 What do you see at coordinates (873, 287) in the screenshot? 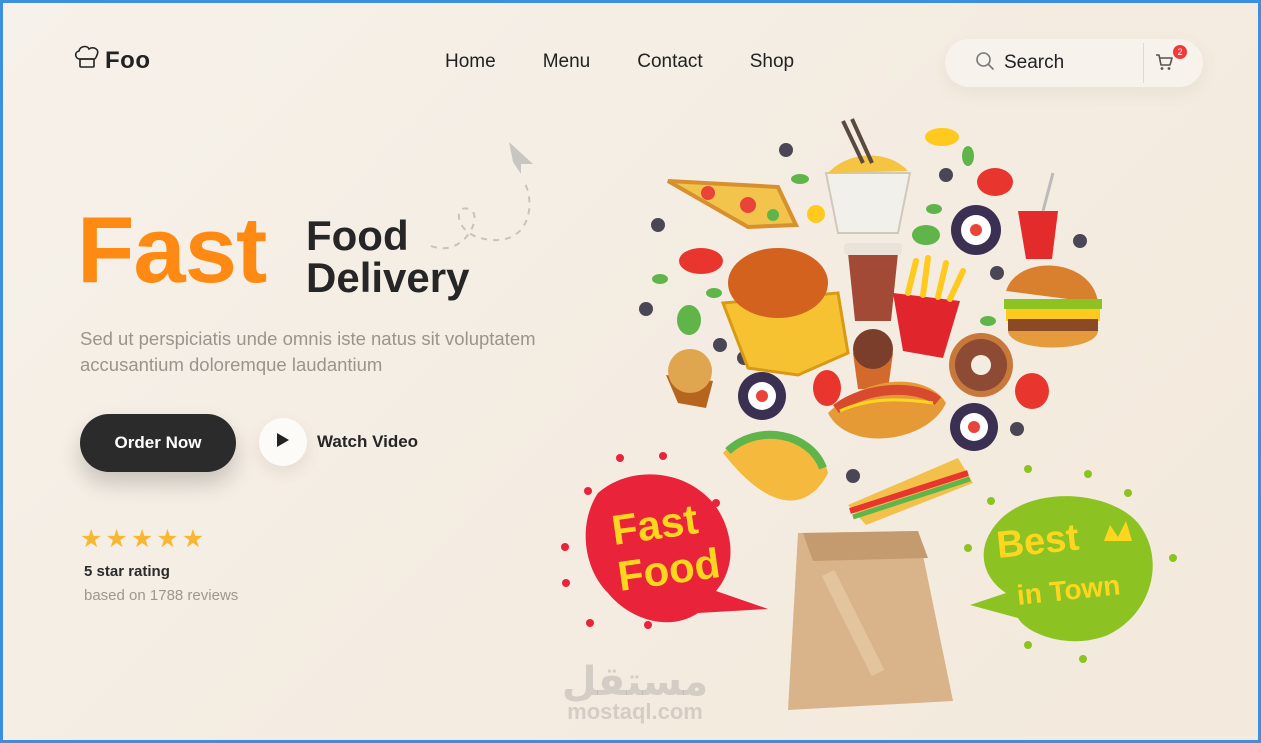
I see `coffee-cup` at bounding box center [873, 287].